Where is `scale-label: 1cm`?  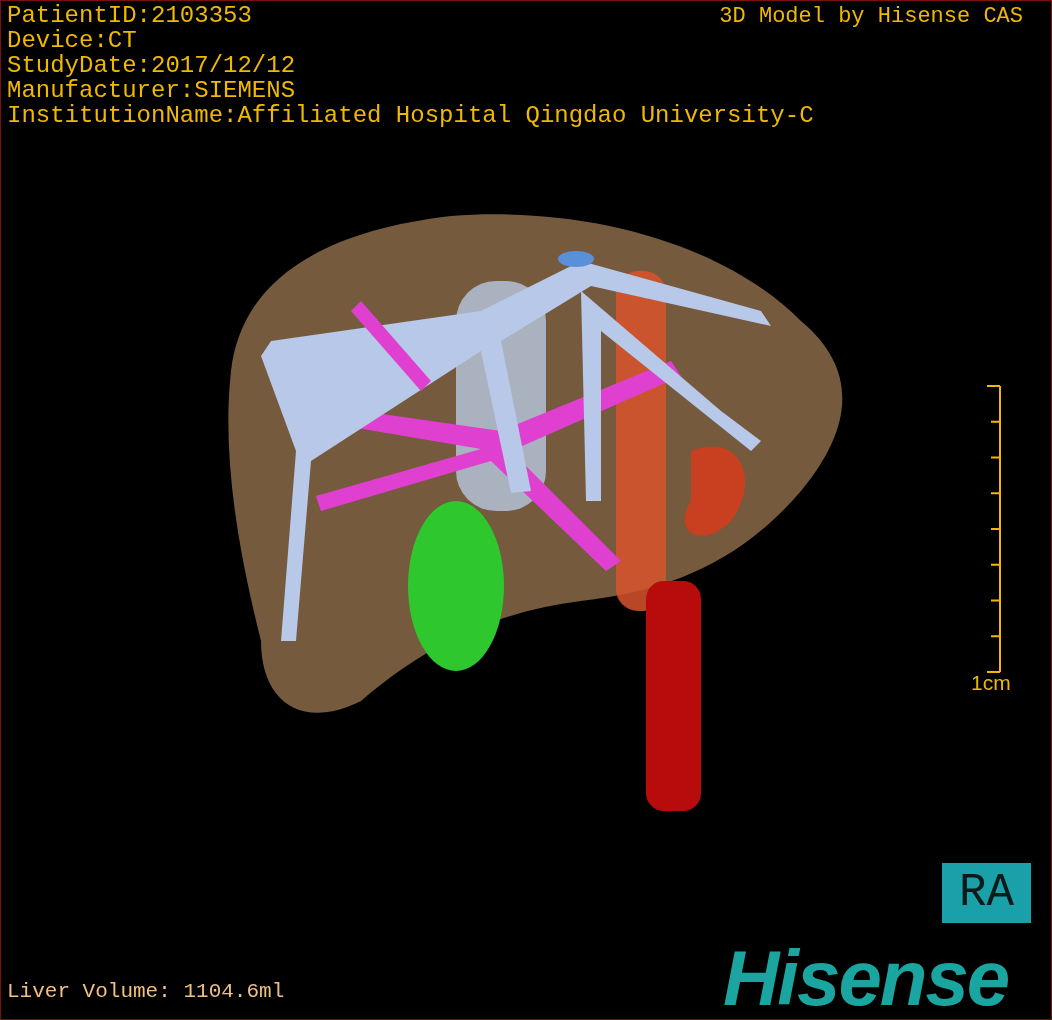
scale-label: 1cm is located at coordinates (991, 683).